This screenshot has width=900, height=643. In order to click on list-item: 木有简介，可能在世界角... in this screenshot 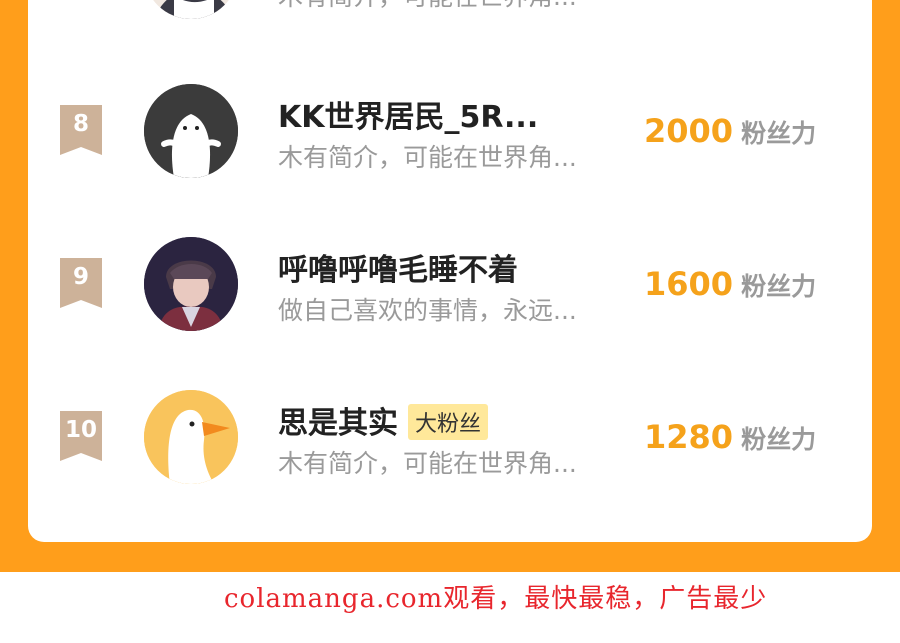, I will do `click(450, 12)`.